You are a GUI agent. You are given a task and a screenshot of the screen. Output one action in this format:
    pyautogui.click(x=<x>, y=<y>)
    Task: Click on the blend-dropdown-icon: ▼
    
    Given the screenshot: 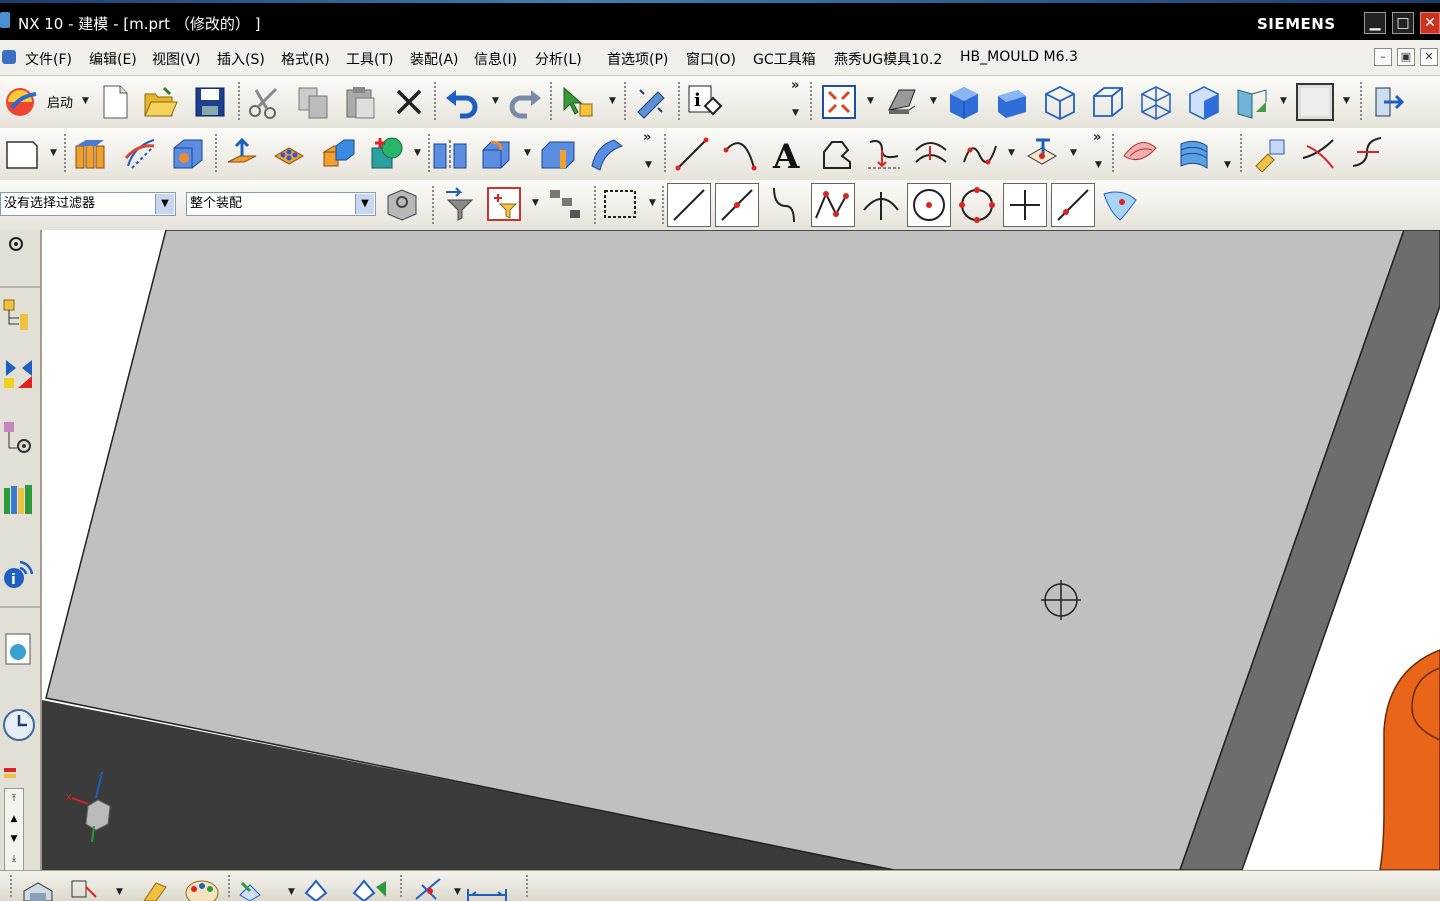 What is the action you would take?
    pyautogui.click(x=527, y=153)
    